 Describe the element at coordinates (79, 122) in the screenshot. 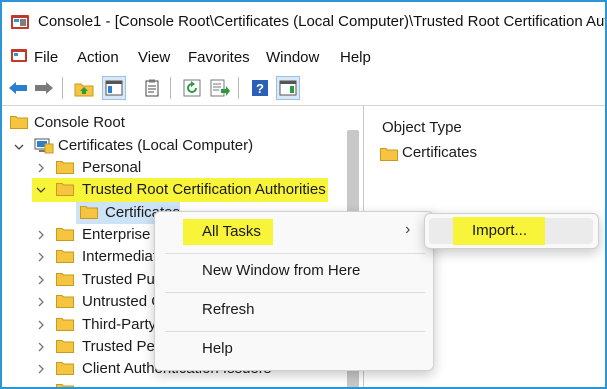

I see `tree-item-console-root: Console Root` at that location.